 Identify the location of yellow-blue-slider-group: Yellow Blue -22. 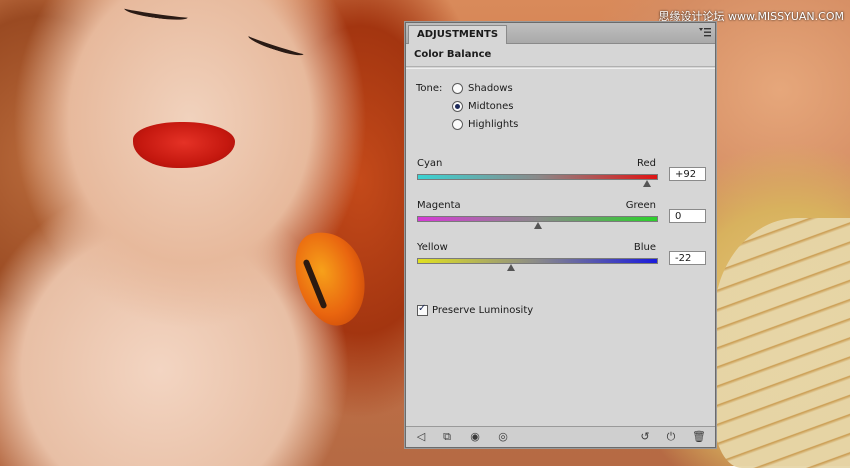
(562, 256).